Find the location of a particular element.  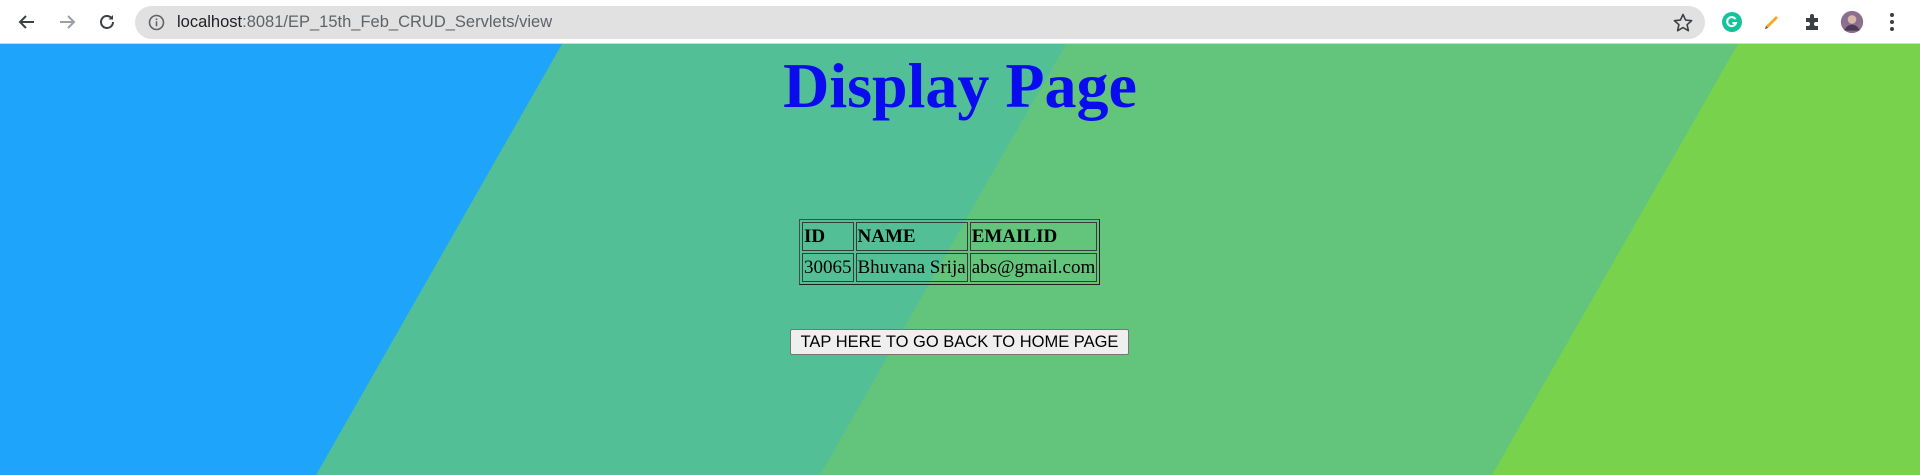

column-header-id: ID is located at coordinates (828, 236).